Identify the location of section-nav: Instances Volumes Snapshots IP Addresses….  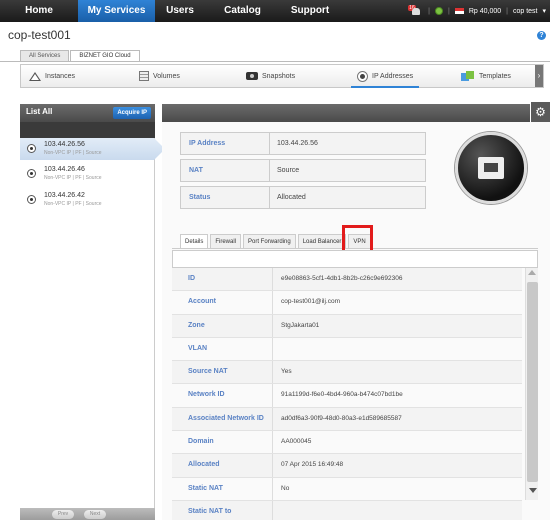
(282, 76).